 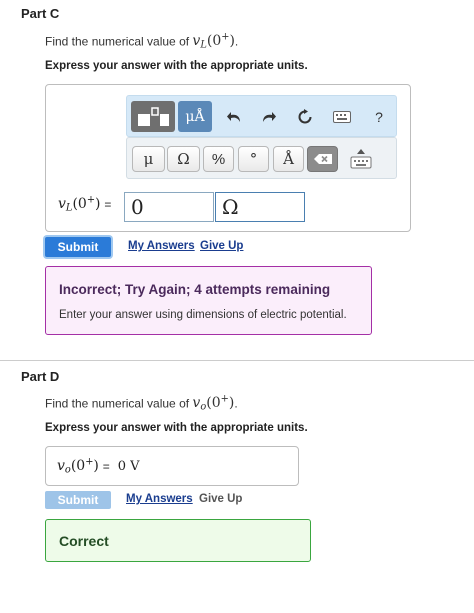 What do you see at coordinates (85, 204) in the screenshot?
I see `part-c-answer-label: vL(0+) =` at bounding box center [85, 204].